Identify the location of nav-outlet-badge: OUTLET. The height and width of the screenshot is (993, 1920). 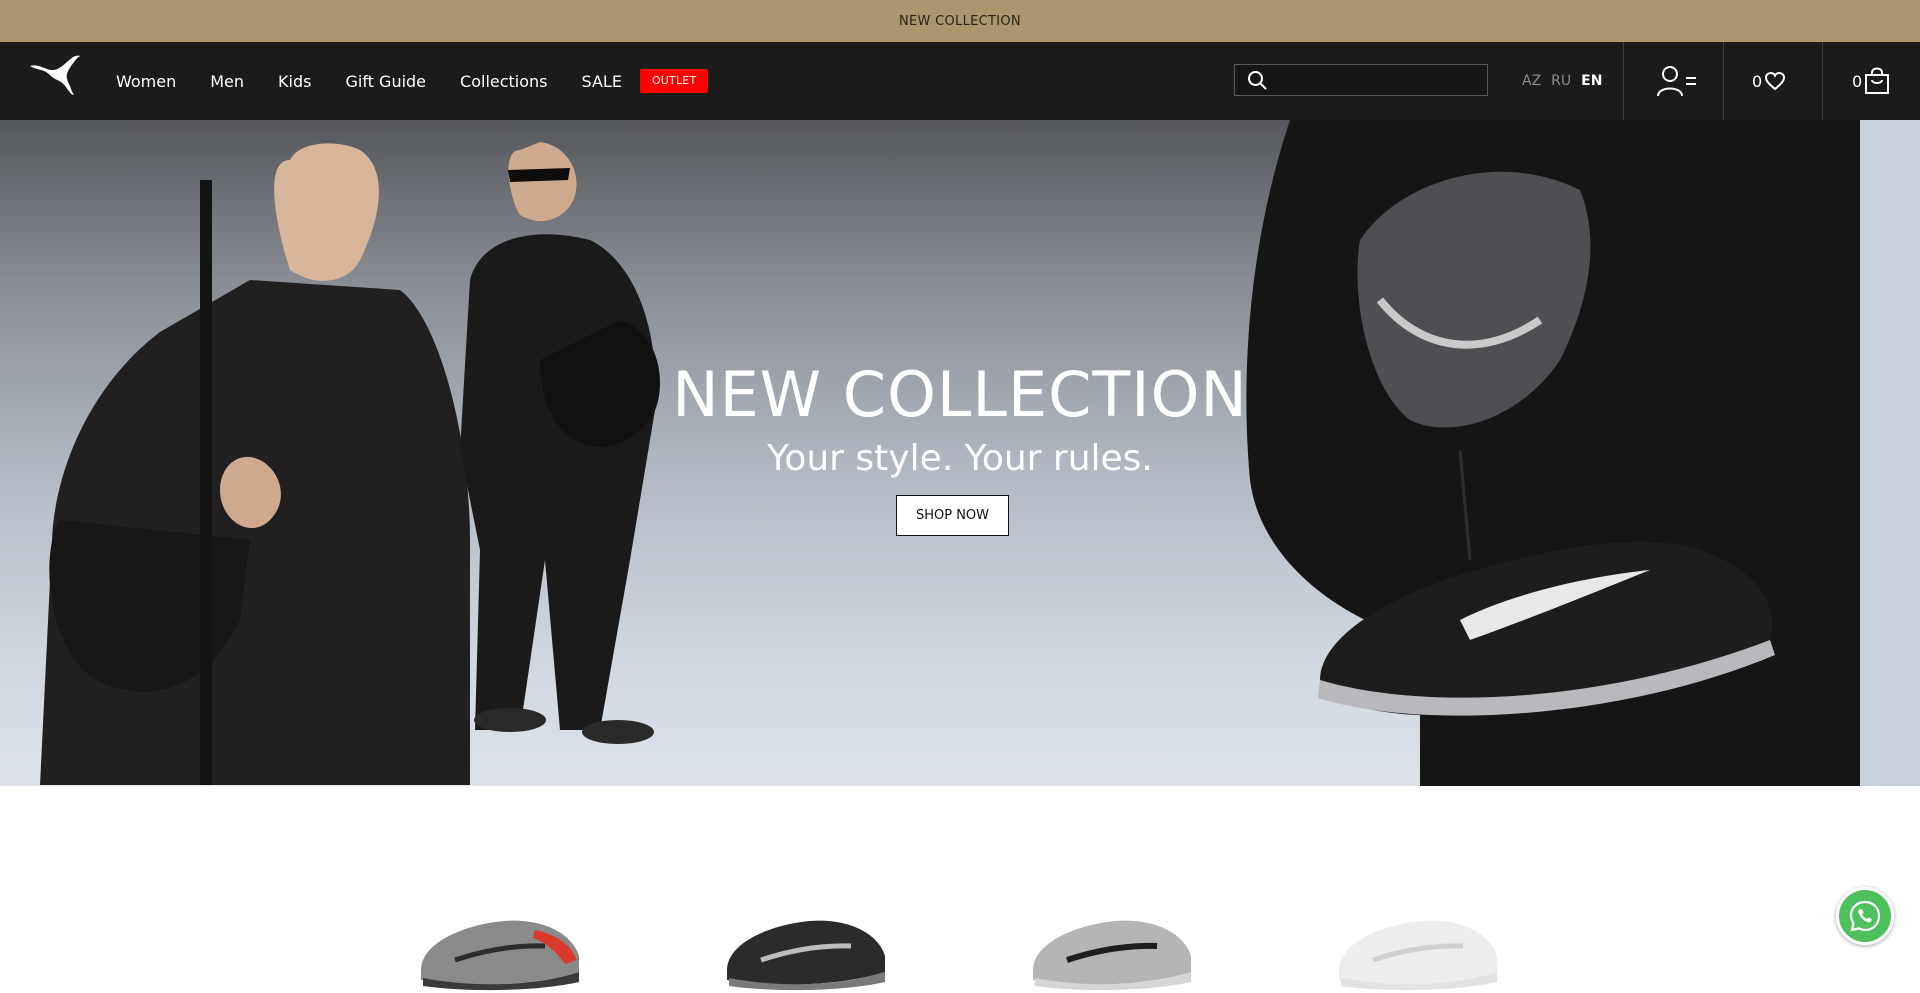
(674, 81).